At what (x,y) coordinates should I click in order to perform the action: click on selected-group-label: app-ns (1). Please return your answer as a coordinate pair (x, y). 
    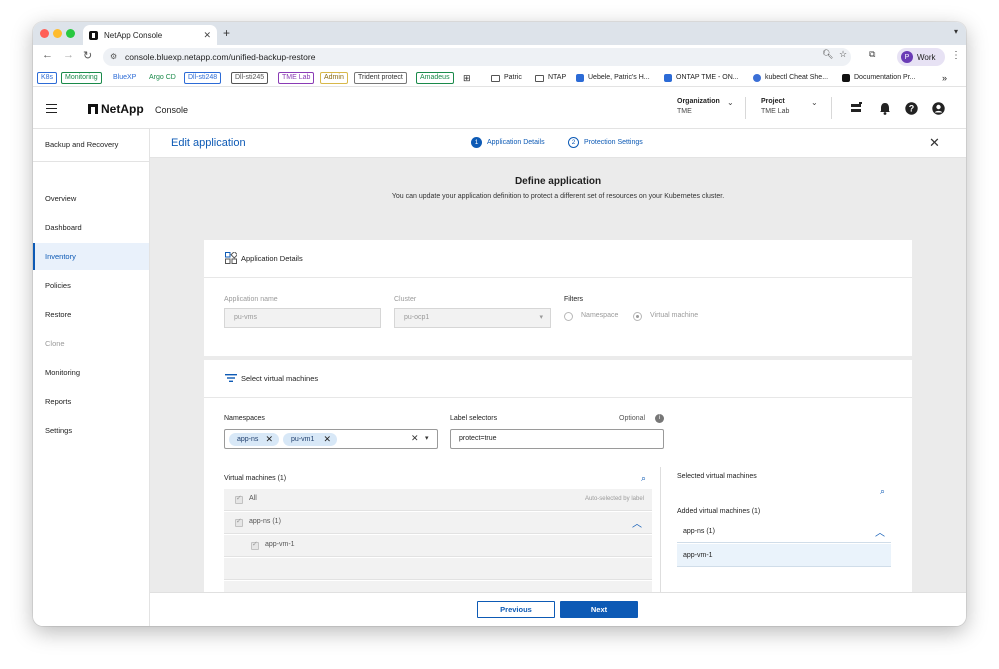
    Looking at the image, I should click on (699, 531).